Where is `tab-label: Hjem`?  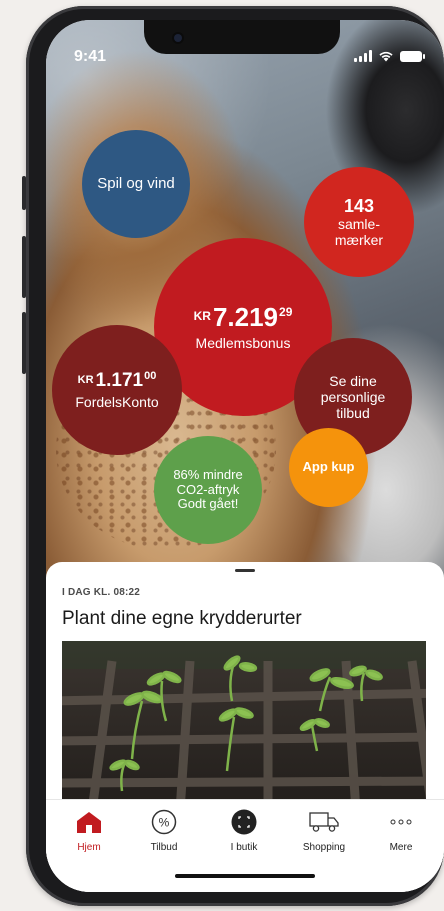 tab-label: Hjem is located at coordinates (89, 847).